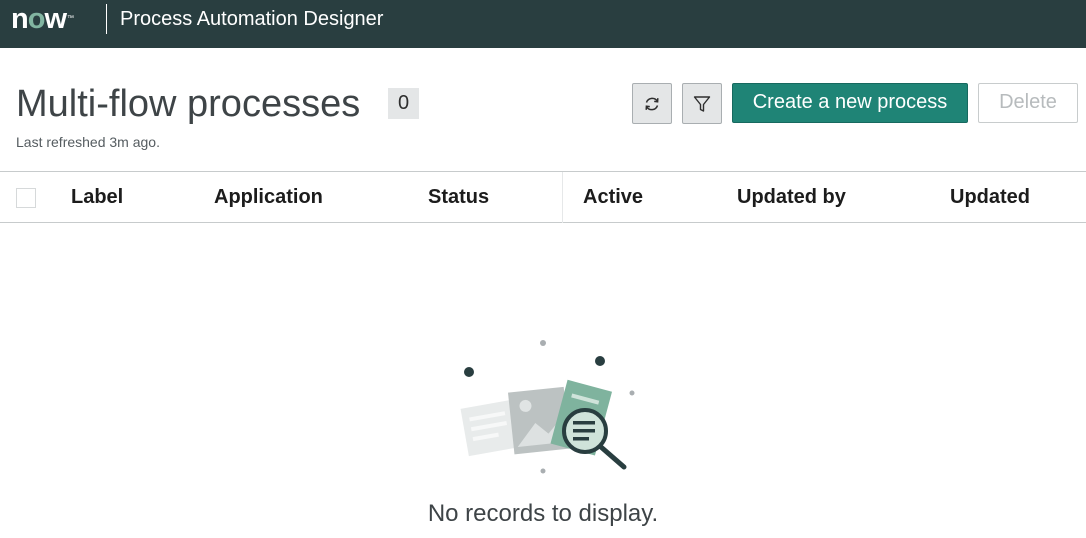 The width and height of the screenshot is (1086, 538). Describe the element at coordinates (97, 197) in the screenshot. I see `column-header-label: Label` at that location.